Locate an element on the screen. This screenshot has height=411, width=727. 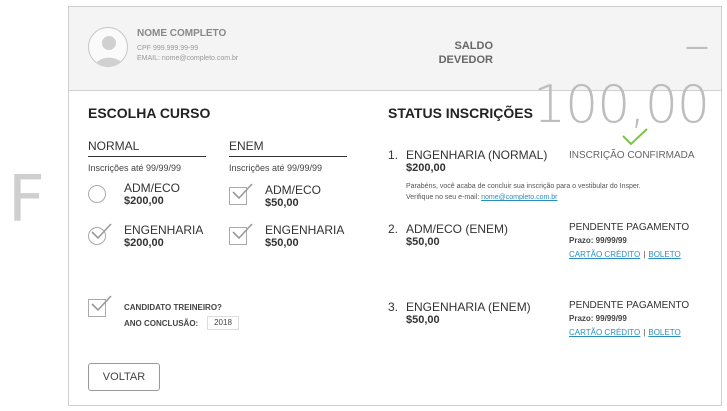
status-number: 1. is located at coordinates (393, 155).